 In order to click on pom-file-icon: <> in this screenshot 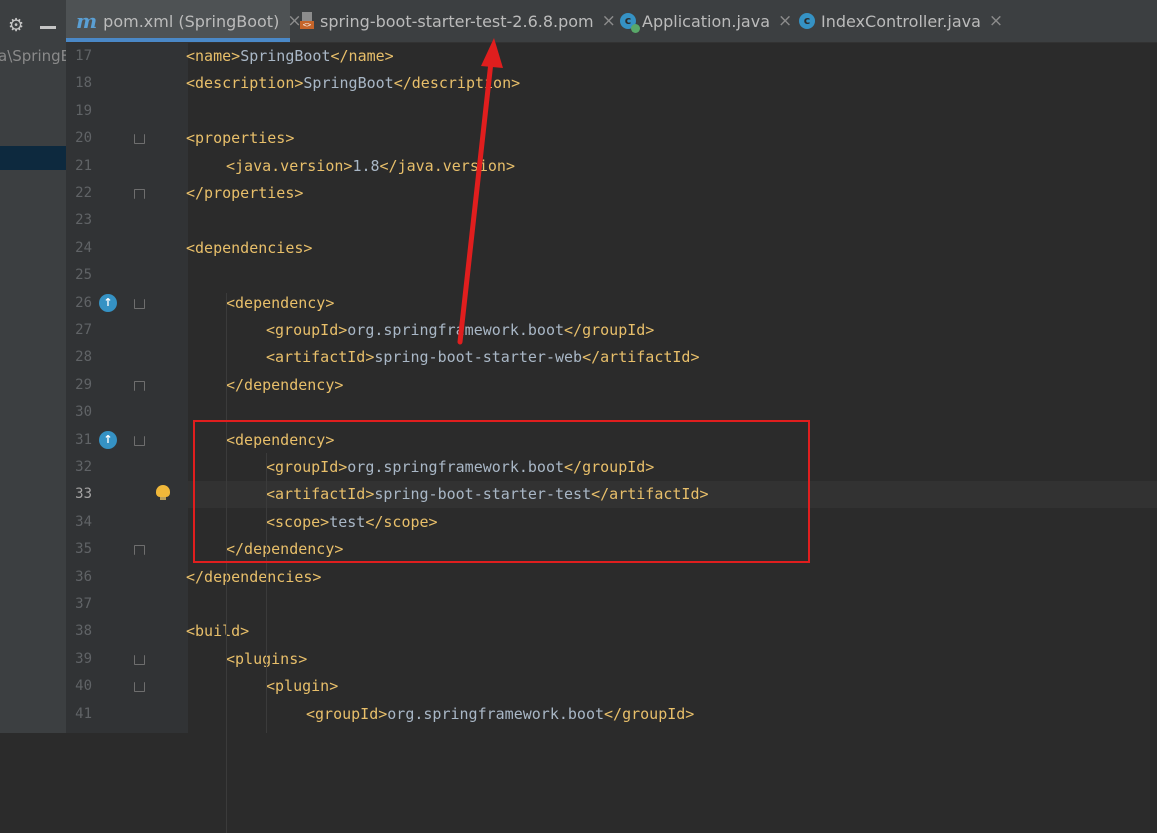, I will do `click(307, 21)`.